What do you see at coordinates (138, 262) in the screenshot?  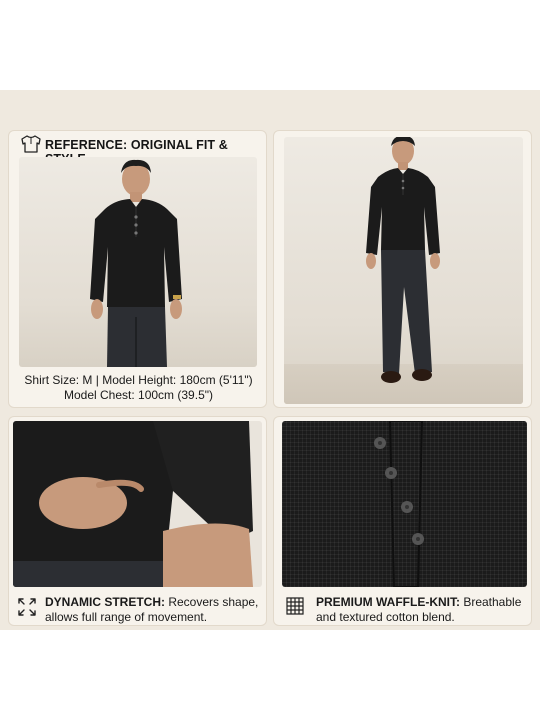 I see `reference-photo` at bounding box center [138, 262].